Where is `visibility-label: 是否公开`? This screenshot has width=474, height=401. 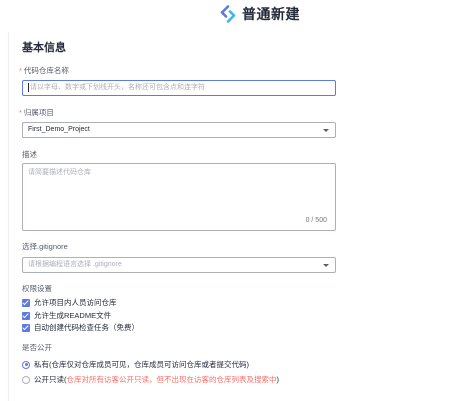
visibility-label: 是否公开 is located at coordinates (37, 347).